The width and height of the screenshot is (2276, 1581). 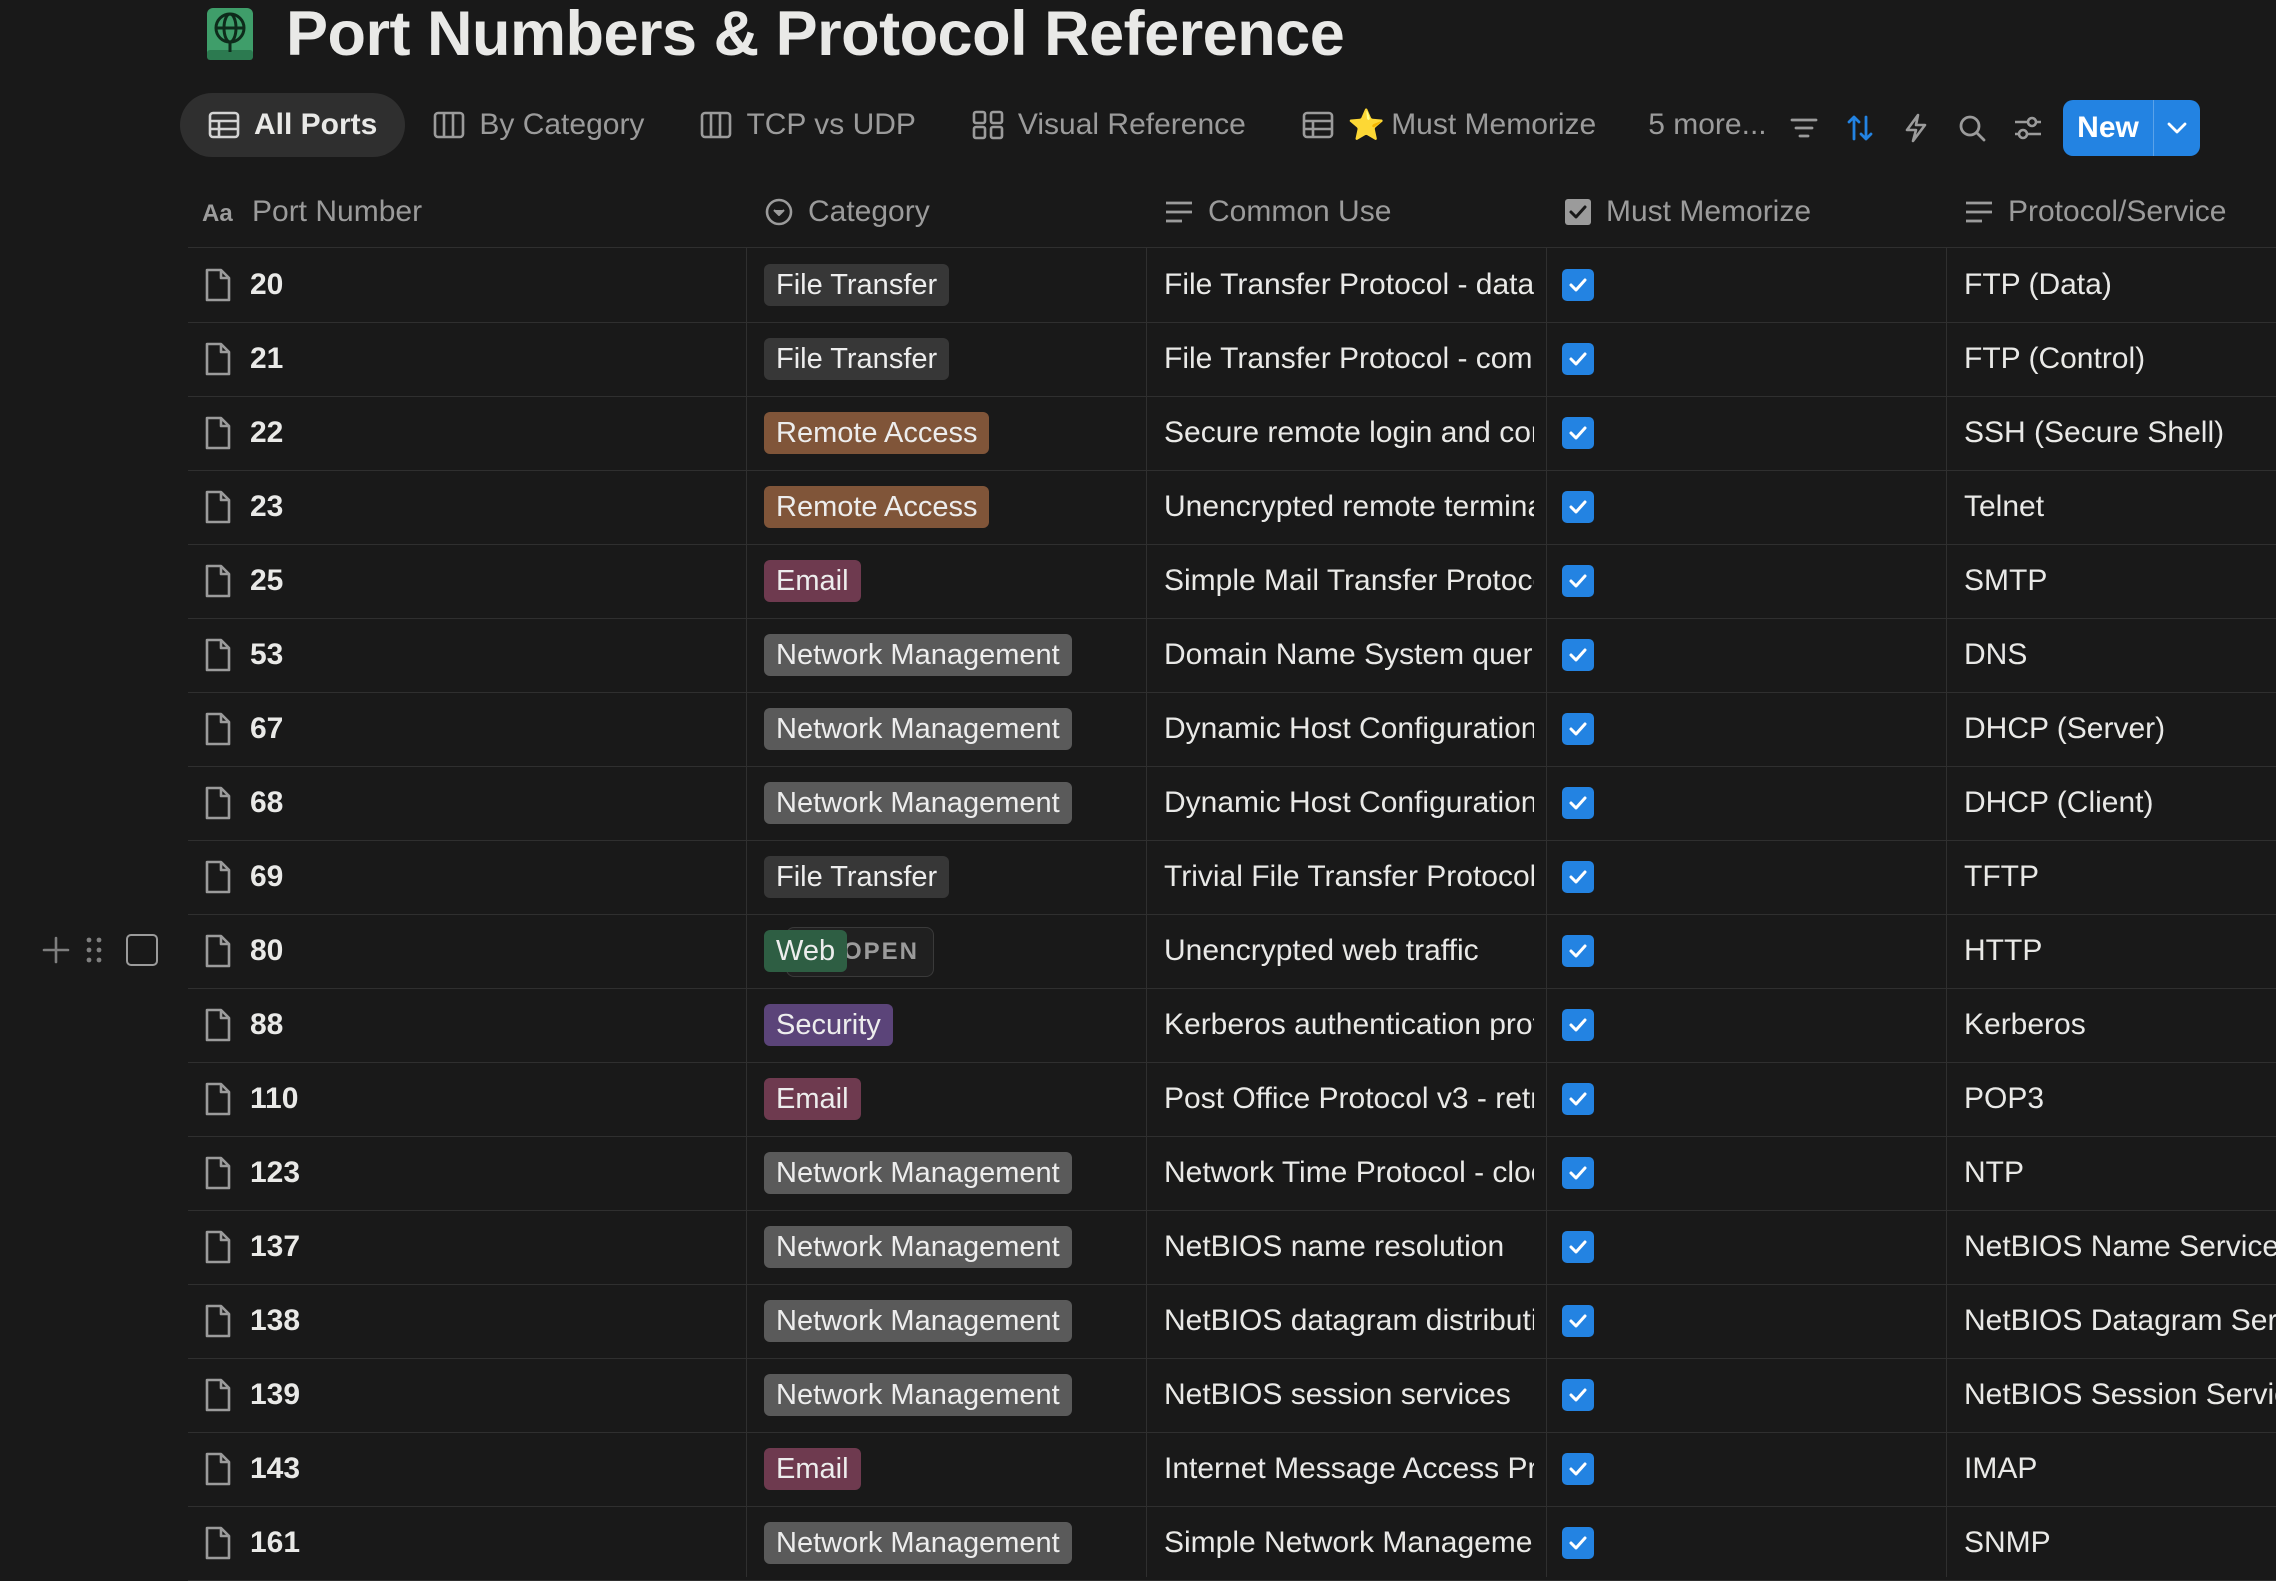 I want to click on common-use-cell: Trivial File Transfer Protocol, so click(x=1349, y=877).